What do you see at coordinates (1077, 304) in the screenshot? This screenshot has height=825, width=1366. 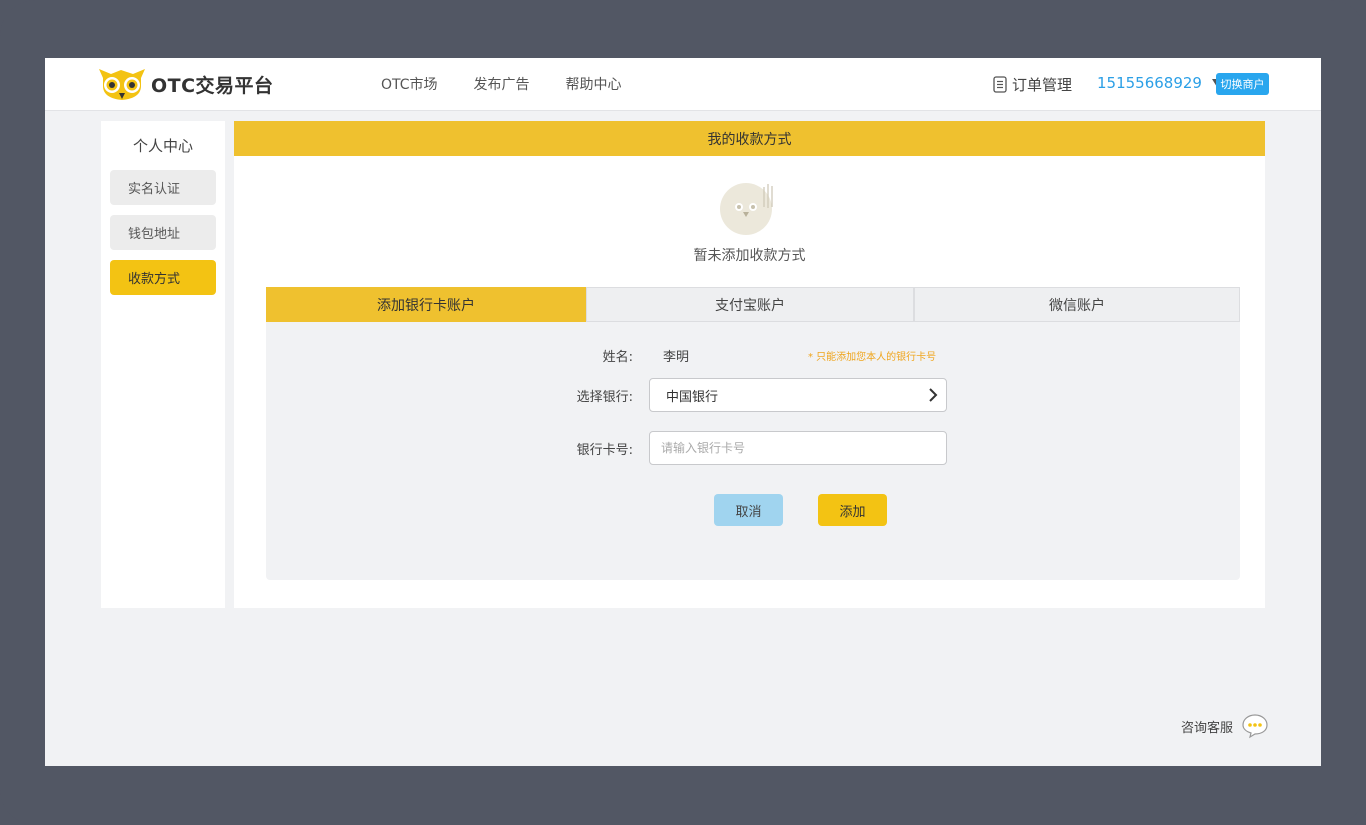 I see `tab-wechat: 微信账户` at bounding box center [1077, 304].